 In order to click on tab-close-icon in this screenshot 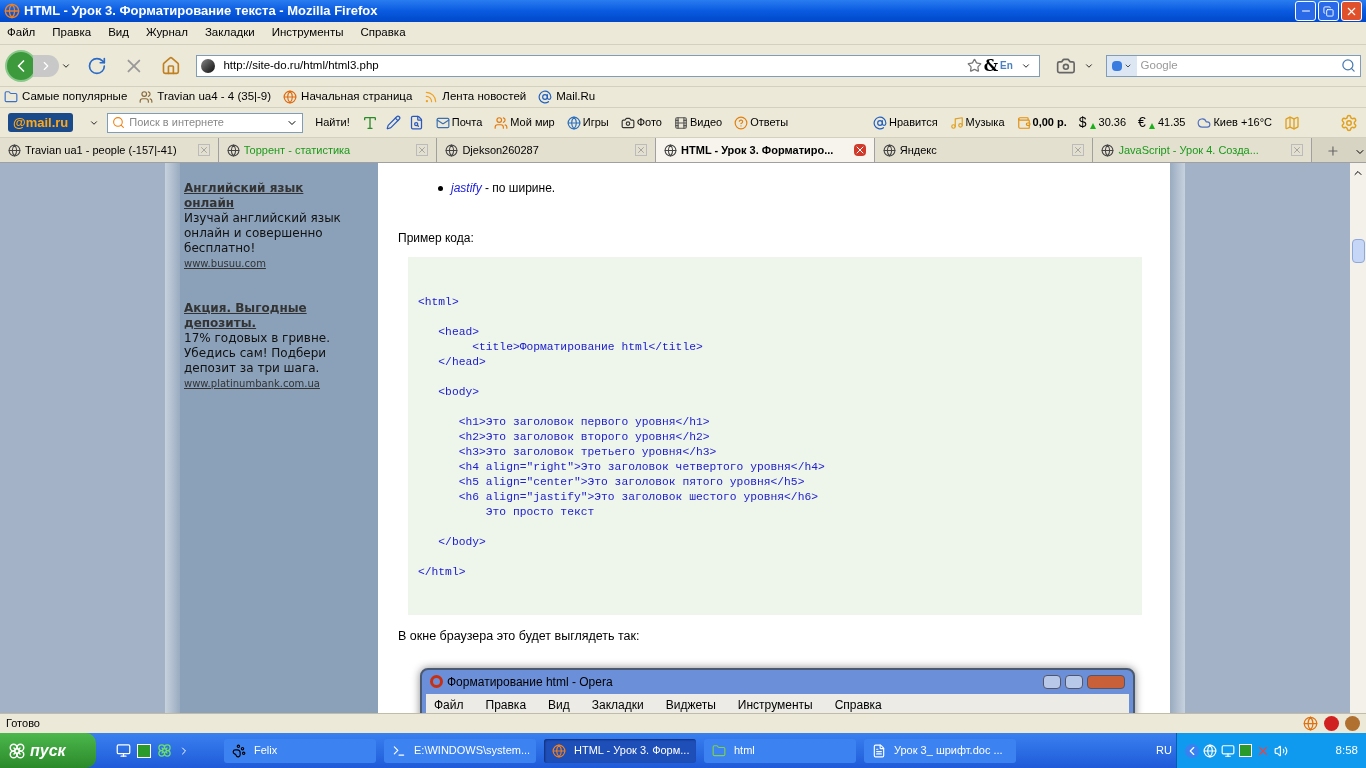, I will do `click(859, 150)`.